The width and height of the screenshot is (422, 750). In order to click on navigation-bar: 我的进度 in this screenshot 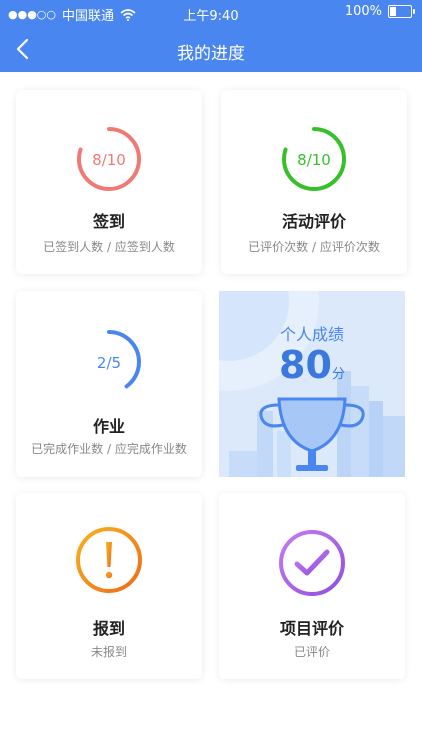, I will do `click(211, 49)`.